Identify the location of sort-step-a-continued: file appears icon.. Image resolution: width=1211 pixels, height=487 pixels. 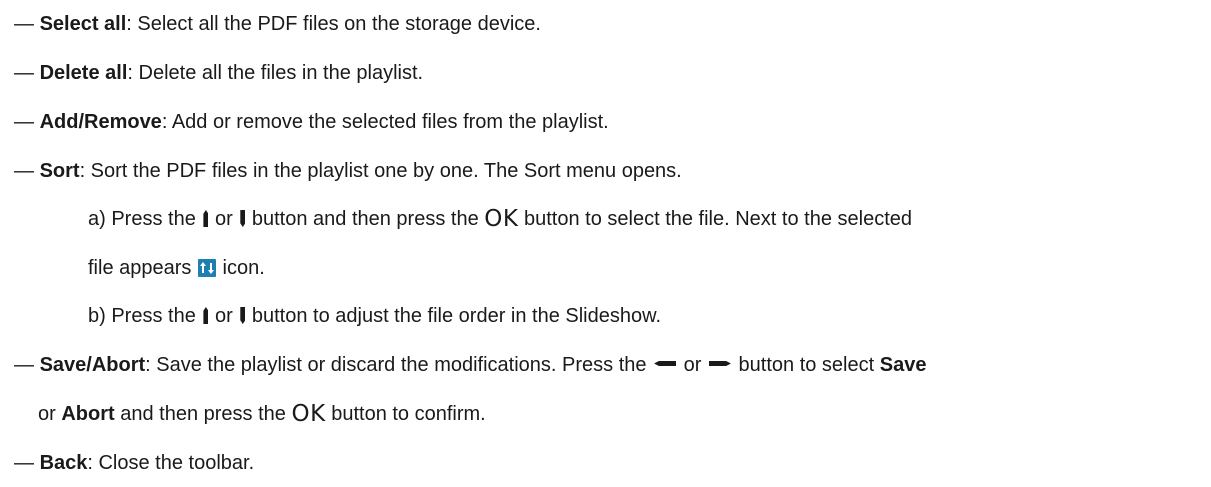
(176, 268).